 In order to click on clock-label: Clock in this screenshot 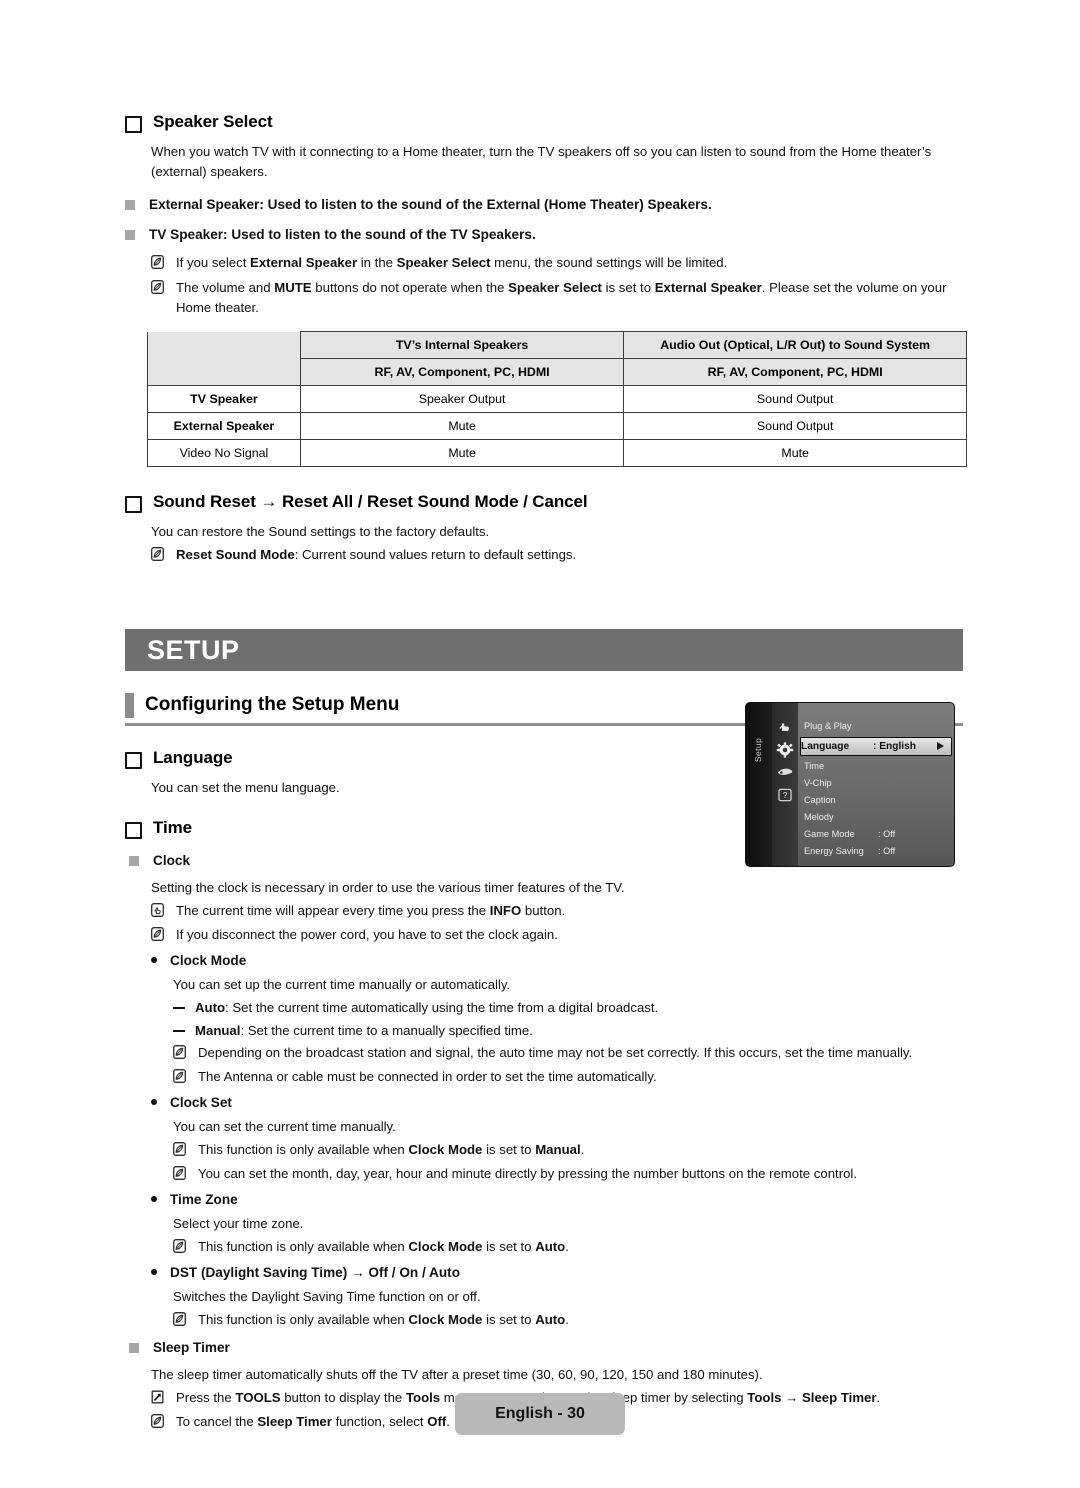, I will do `click(172, 860)`.